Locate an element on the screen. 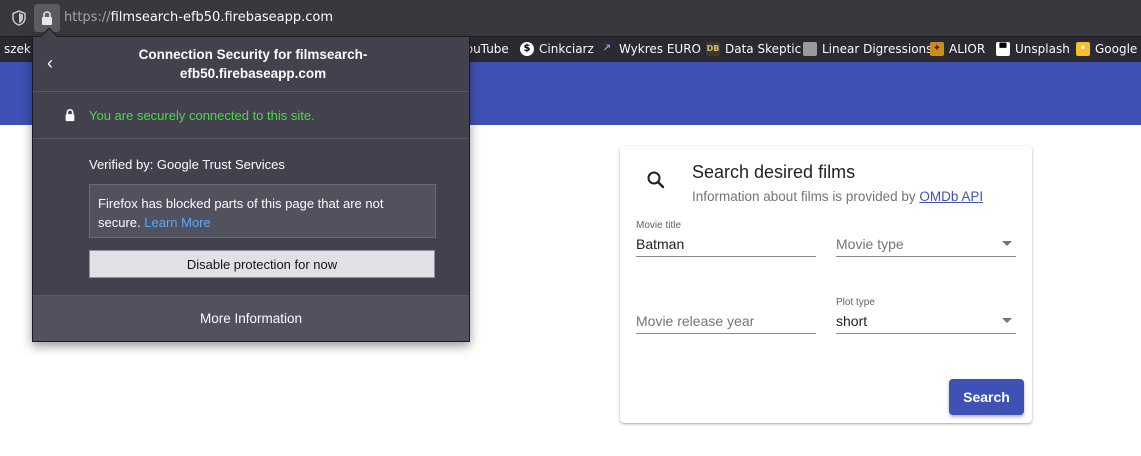 This screenshot has height=456, width=1141. bookmark-label: szek is located at coordinates (17, 49).